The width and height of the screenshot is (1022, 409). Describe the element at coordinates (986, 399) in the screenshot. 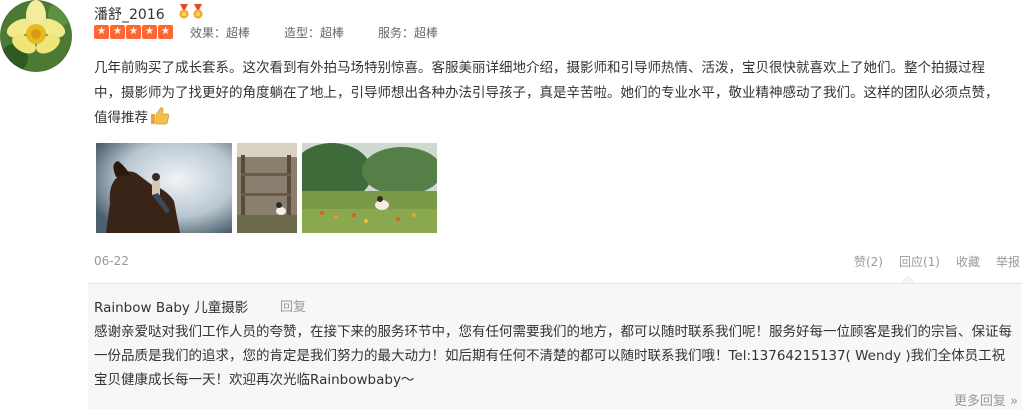

I see `more-replies-link: 更多回复 »` at that location.